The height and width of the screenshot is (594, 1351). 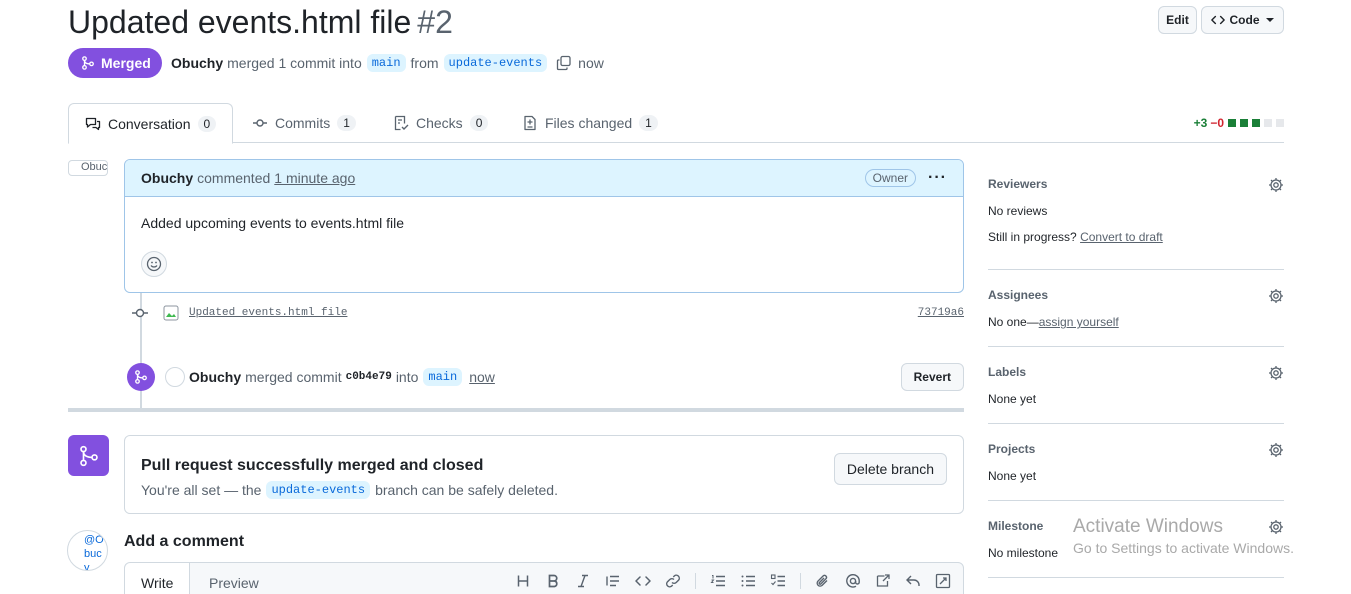 What do you see at coordinates (175, 377) in the screenshot?
I see `avatar` at bounding box center [175, 377].